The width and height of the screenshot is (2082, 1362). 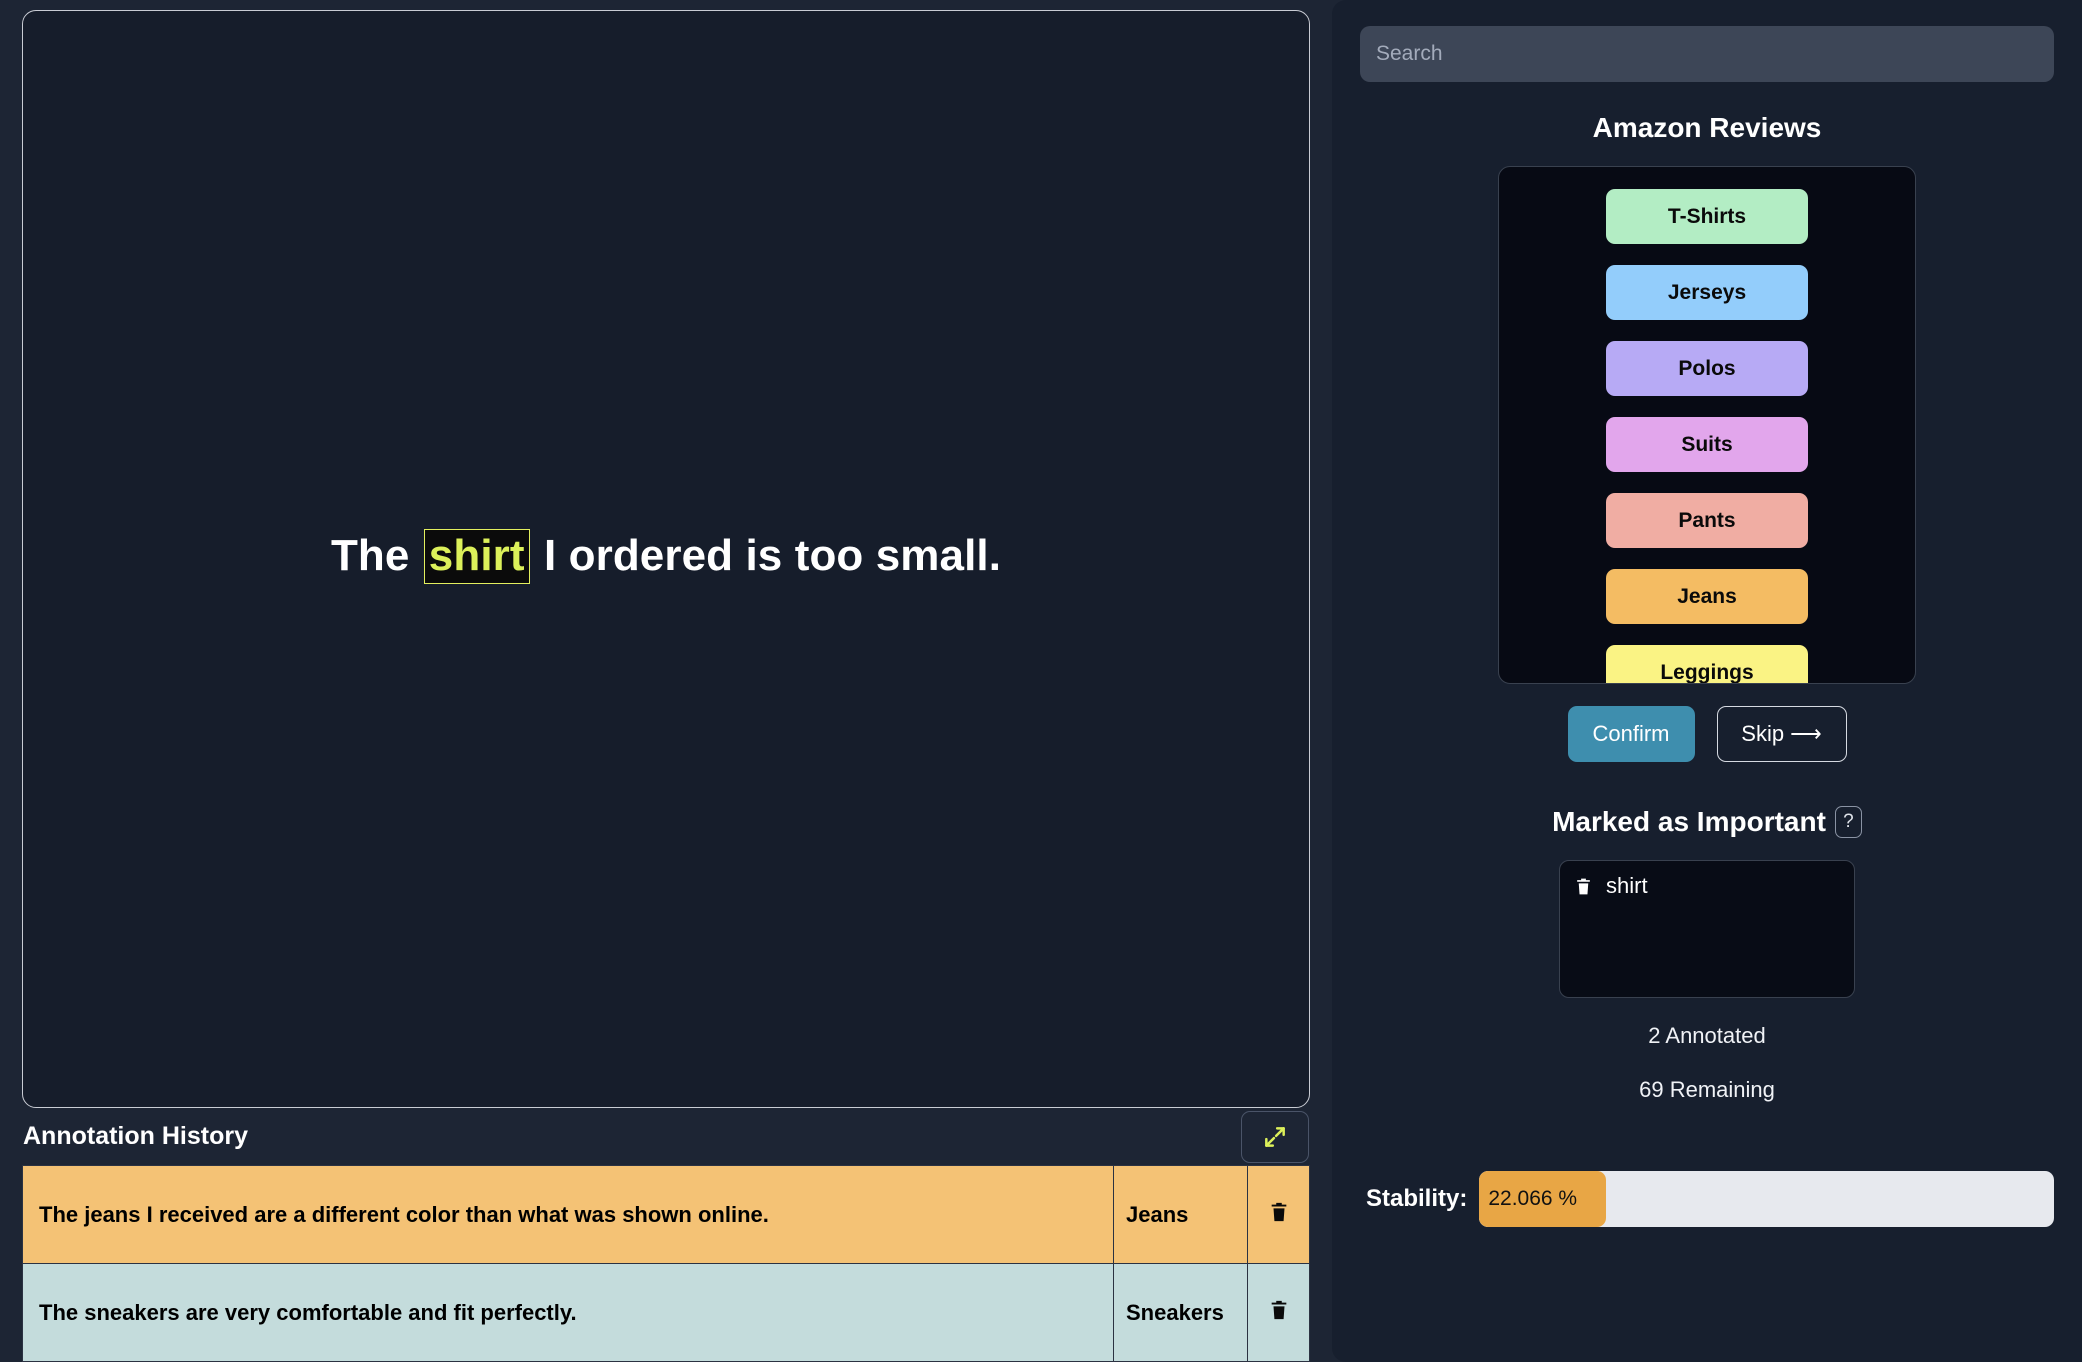 I want to click on stability-label: Stability:, so click(x=1417, y=1198).